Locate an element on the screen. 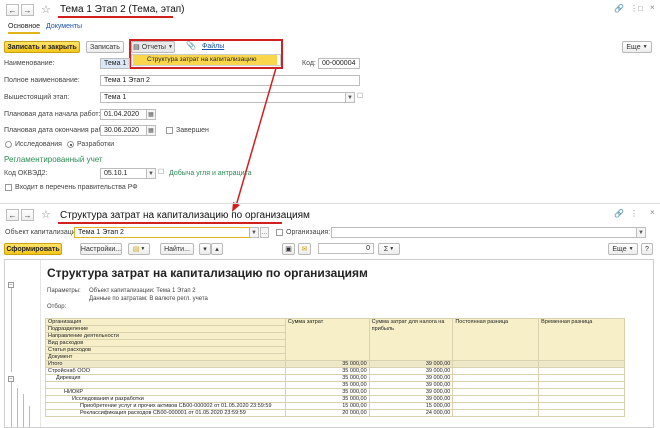  link-icon: 🔗 is located at coordinates (619, 213).